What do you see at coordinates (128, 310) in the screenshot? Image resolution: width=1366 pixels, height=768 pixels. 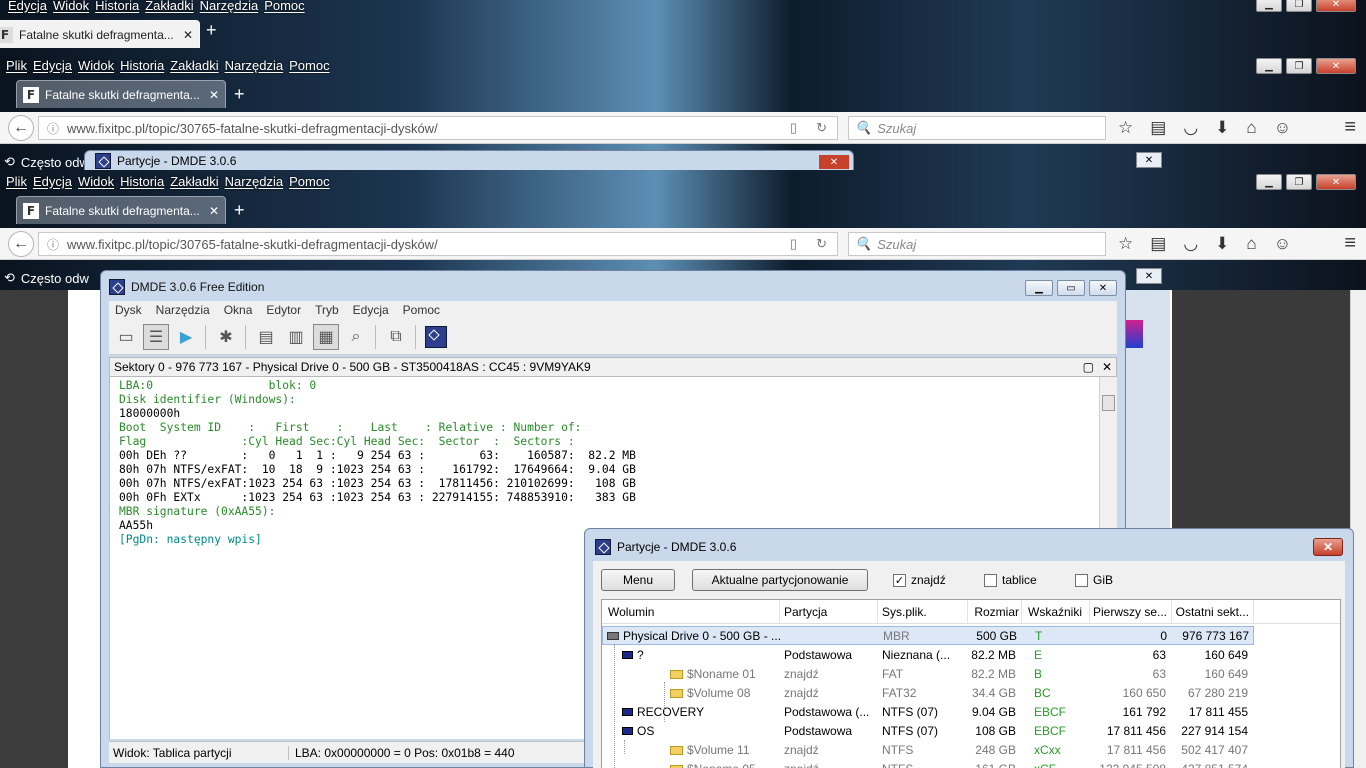 I see `menu-dysk: Dysk` at bounding box center [128, 310].